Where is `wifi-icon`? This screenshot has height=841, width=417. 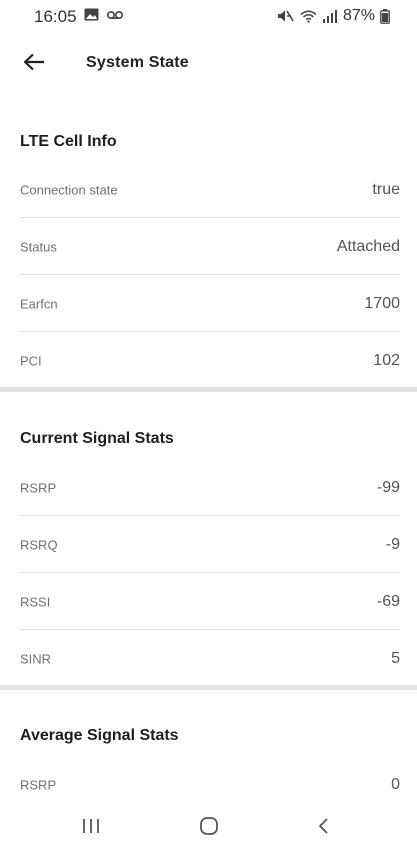 wifi-icon is located at coordinates (308, 16).